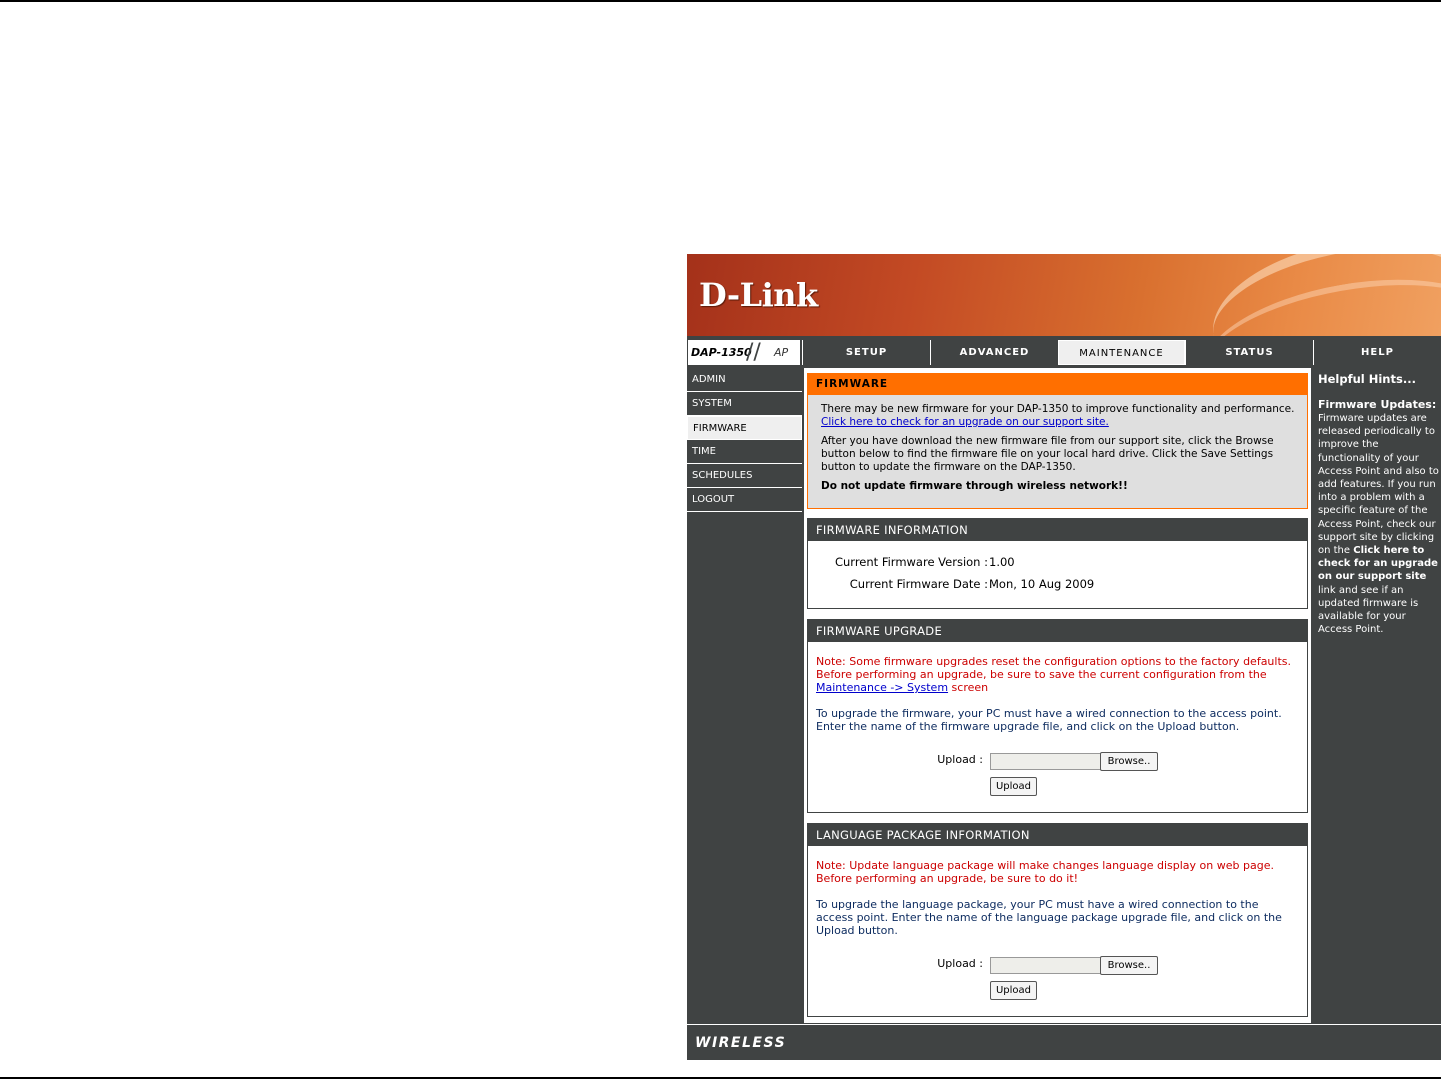 The width and height of the screenshot is (1441, 1081). I want to click on top-rule, so click(720, 1).